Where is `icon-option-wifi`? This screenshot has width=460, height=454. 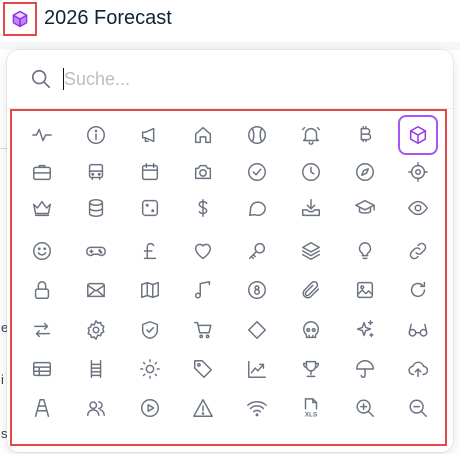
icon-option-wifi is located at coordinates (257, 408).